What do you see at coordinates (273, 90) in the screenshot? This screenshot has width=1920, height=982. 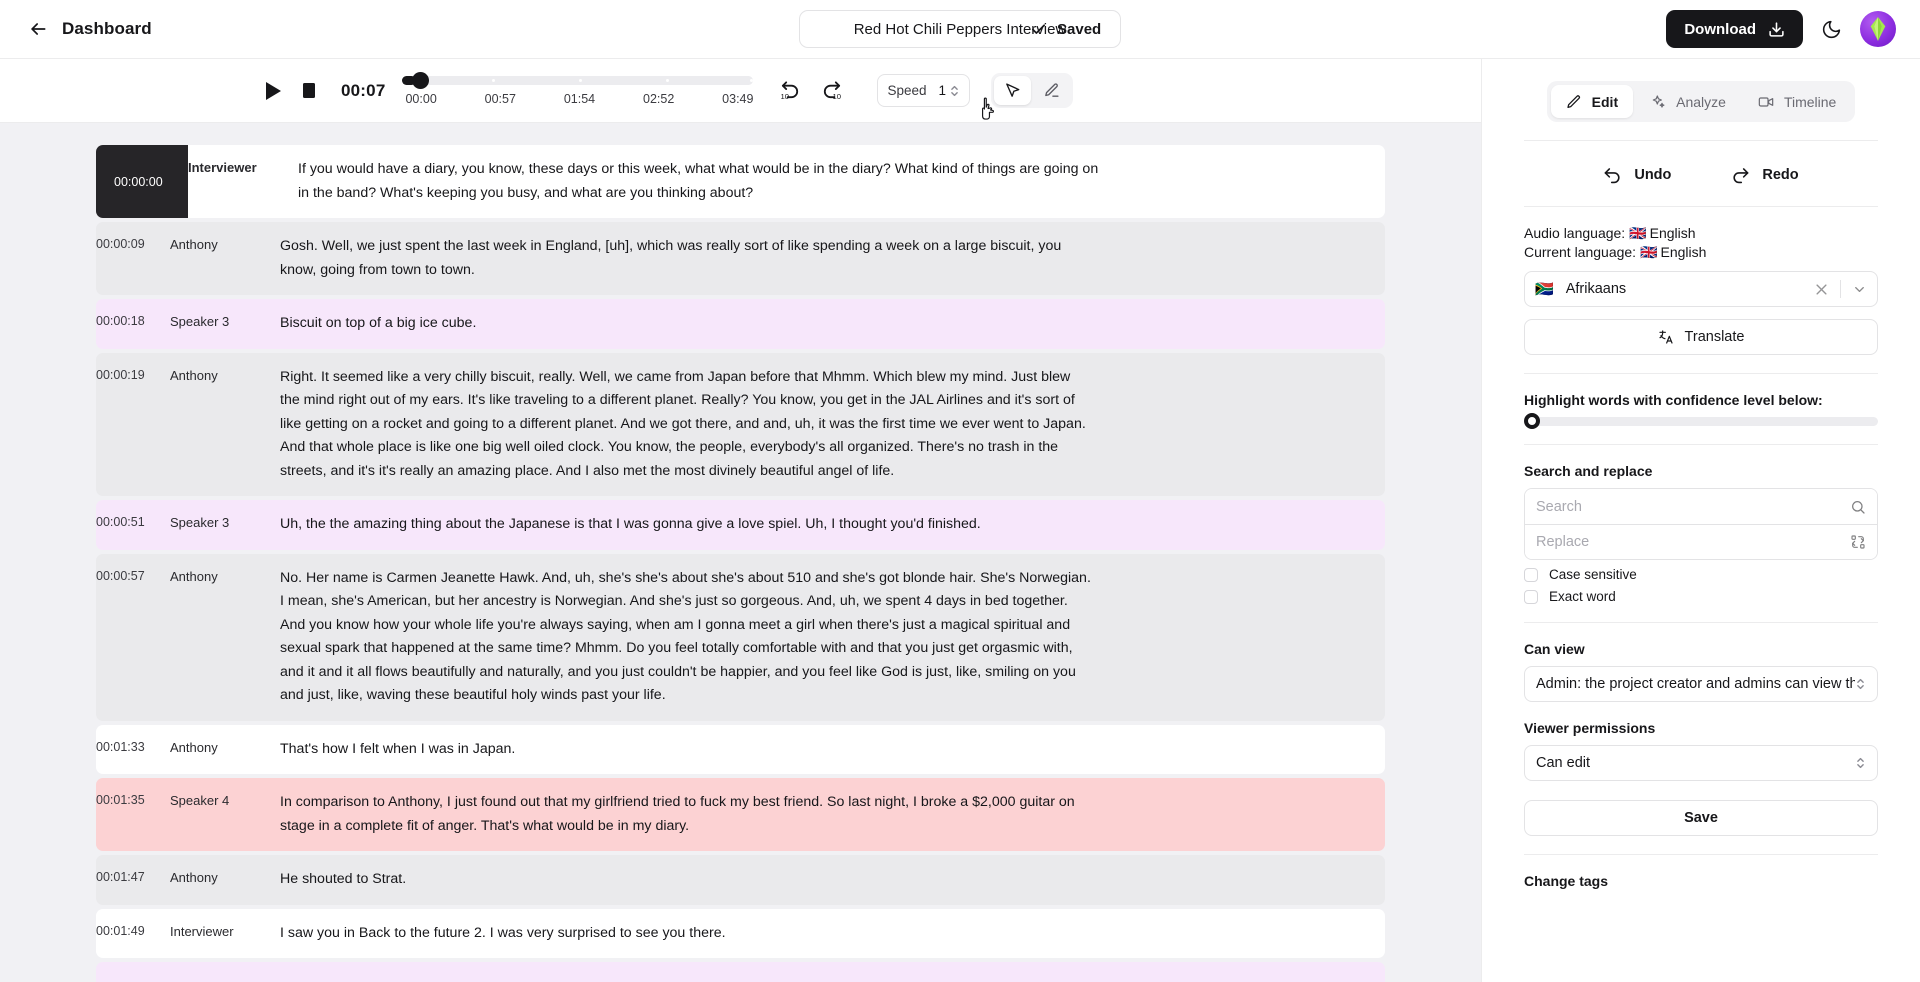 I see `play-button` at bounding box center [273, 90].